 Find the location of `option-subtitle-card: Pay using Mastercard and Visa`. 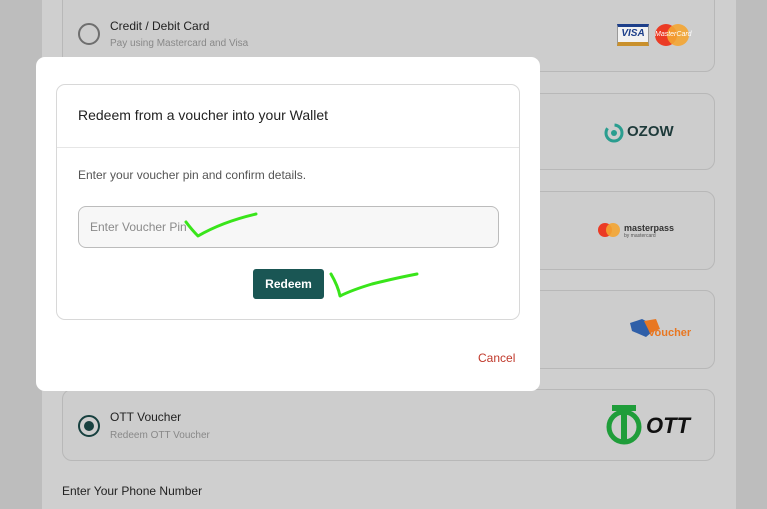

option-subtitle-card: Pay using Mastercard and Visa is located at coordinates (179, 43).